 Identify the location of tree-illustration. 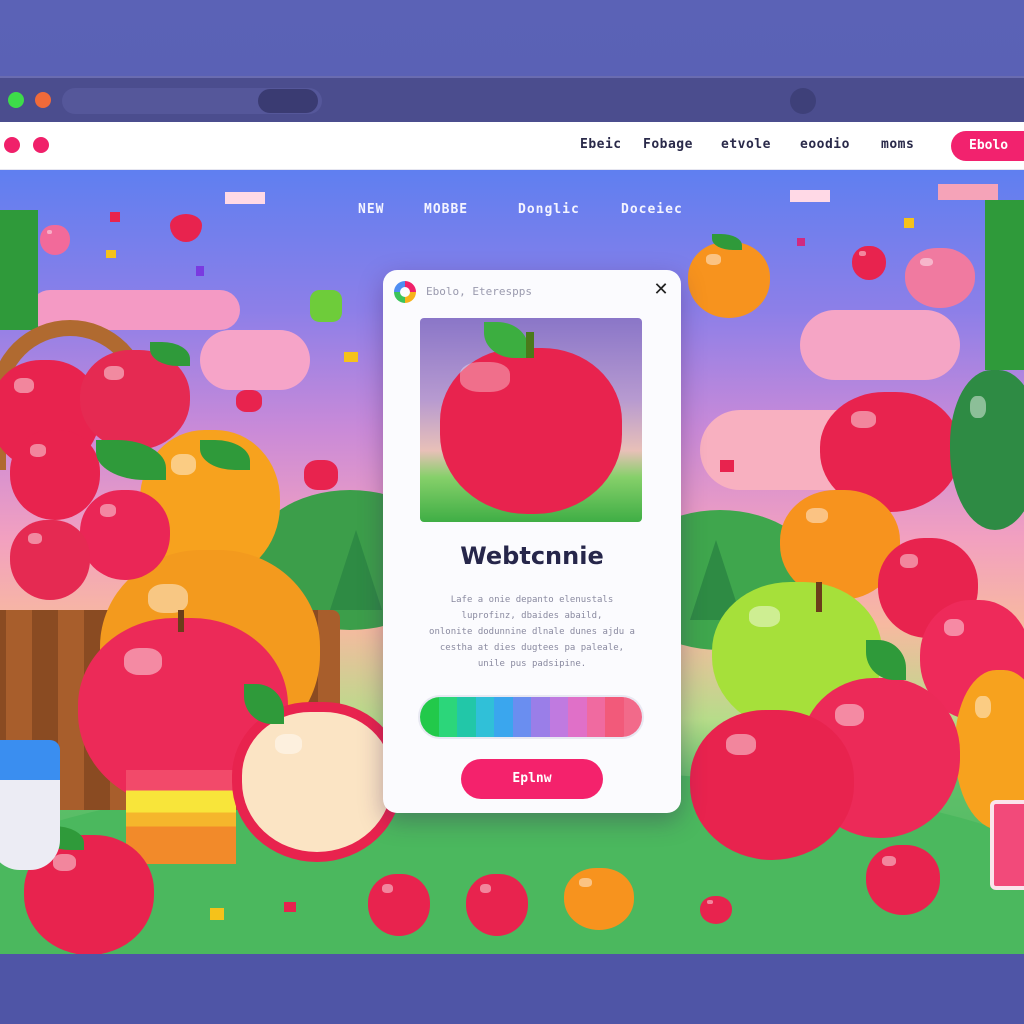
(356, 570).